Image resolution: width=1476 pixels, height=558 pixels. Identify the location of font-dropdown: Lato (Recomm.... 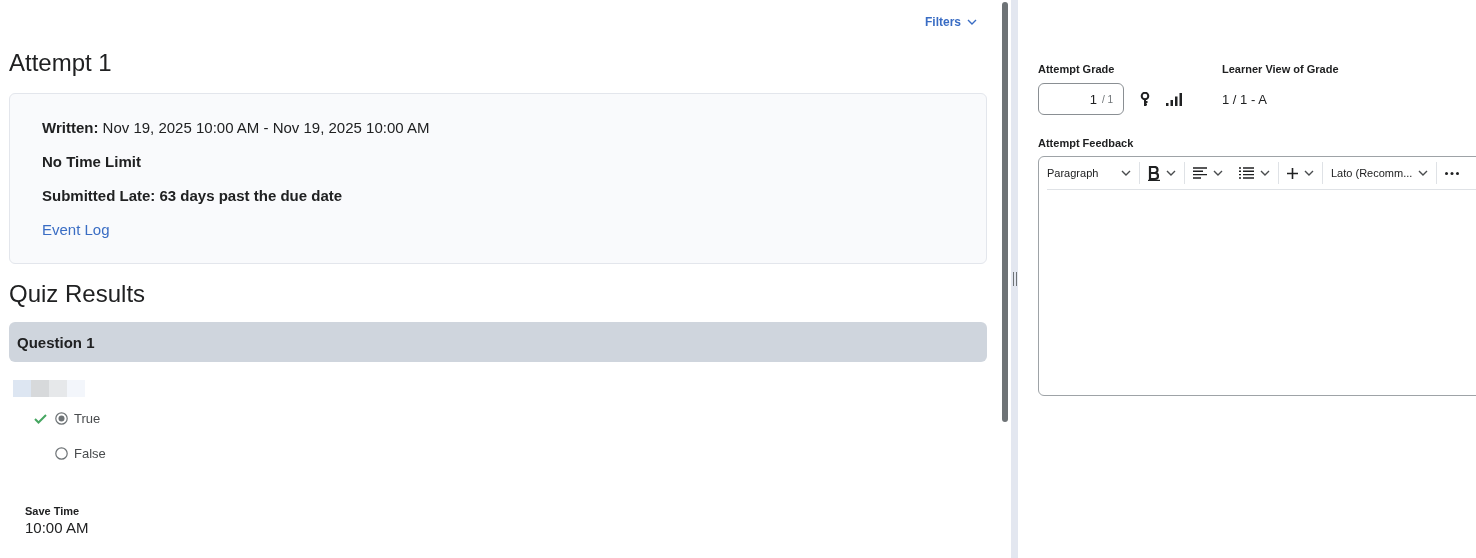
(1380, 173).